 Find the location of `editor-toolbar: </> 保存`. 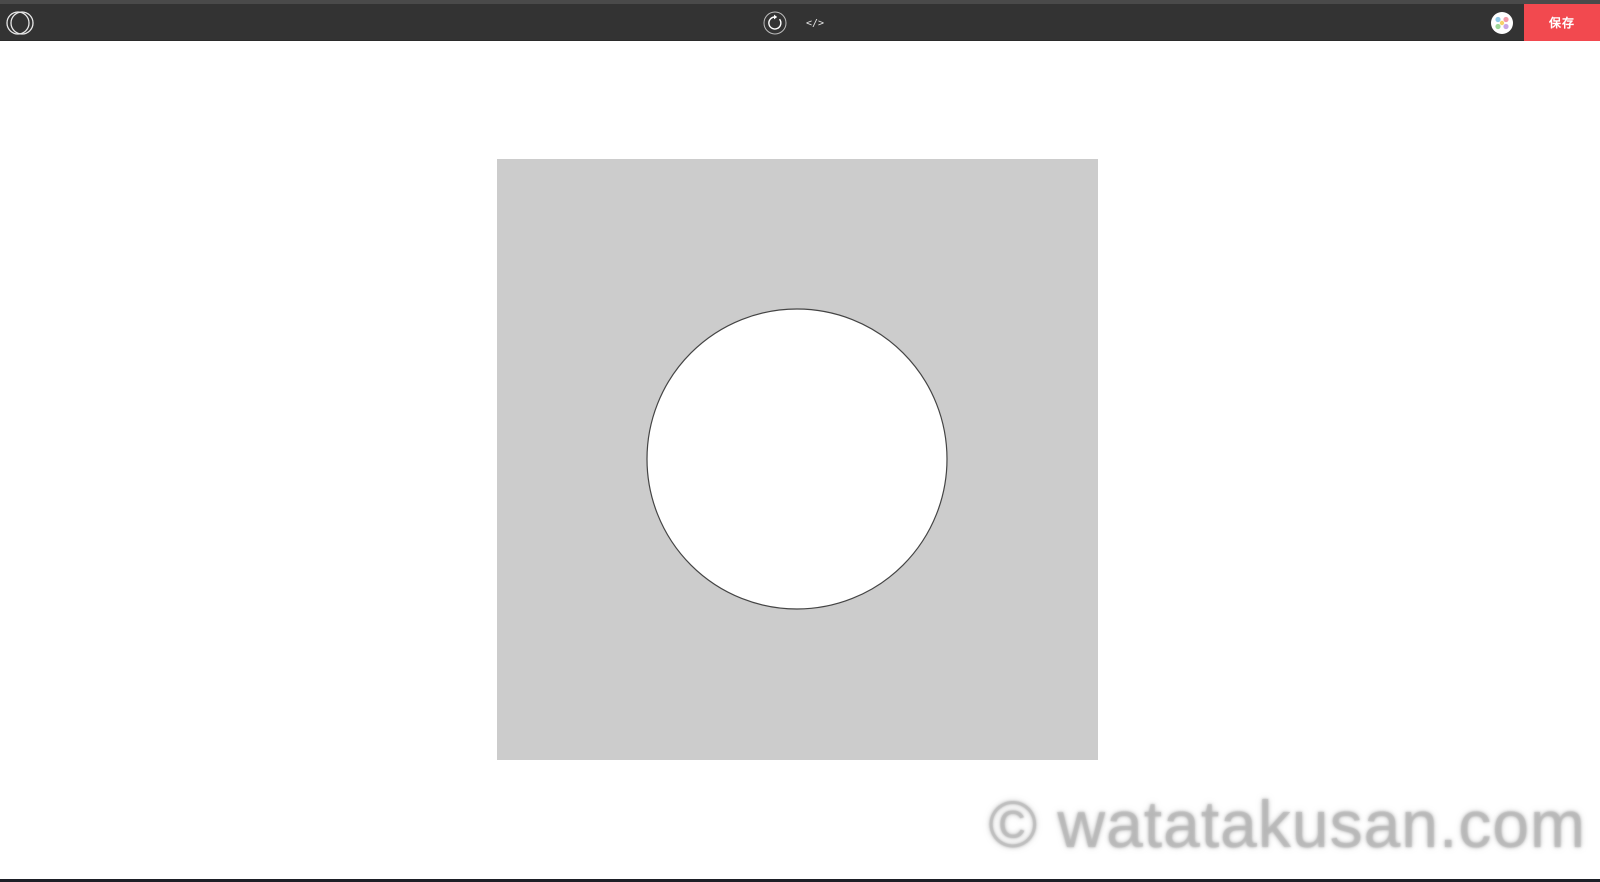

editor-toolbar: </> 保存 is located at coordinates (800, 22).